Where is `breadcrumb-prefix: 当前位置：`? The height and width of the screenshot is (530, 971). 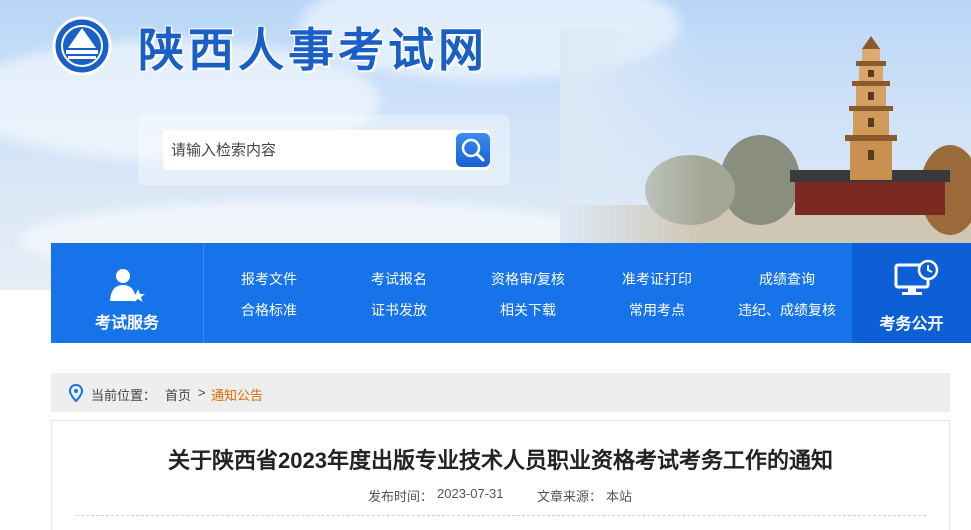
breadcrumb-prefix: 当前位置： is located at coordinates (124, 395).